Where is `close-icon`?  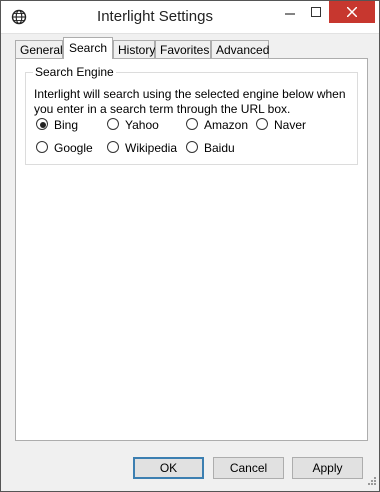 close-icon is located at coordinates (352, 12).